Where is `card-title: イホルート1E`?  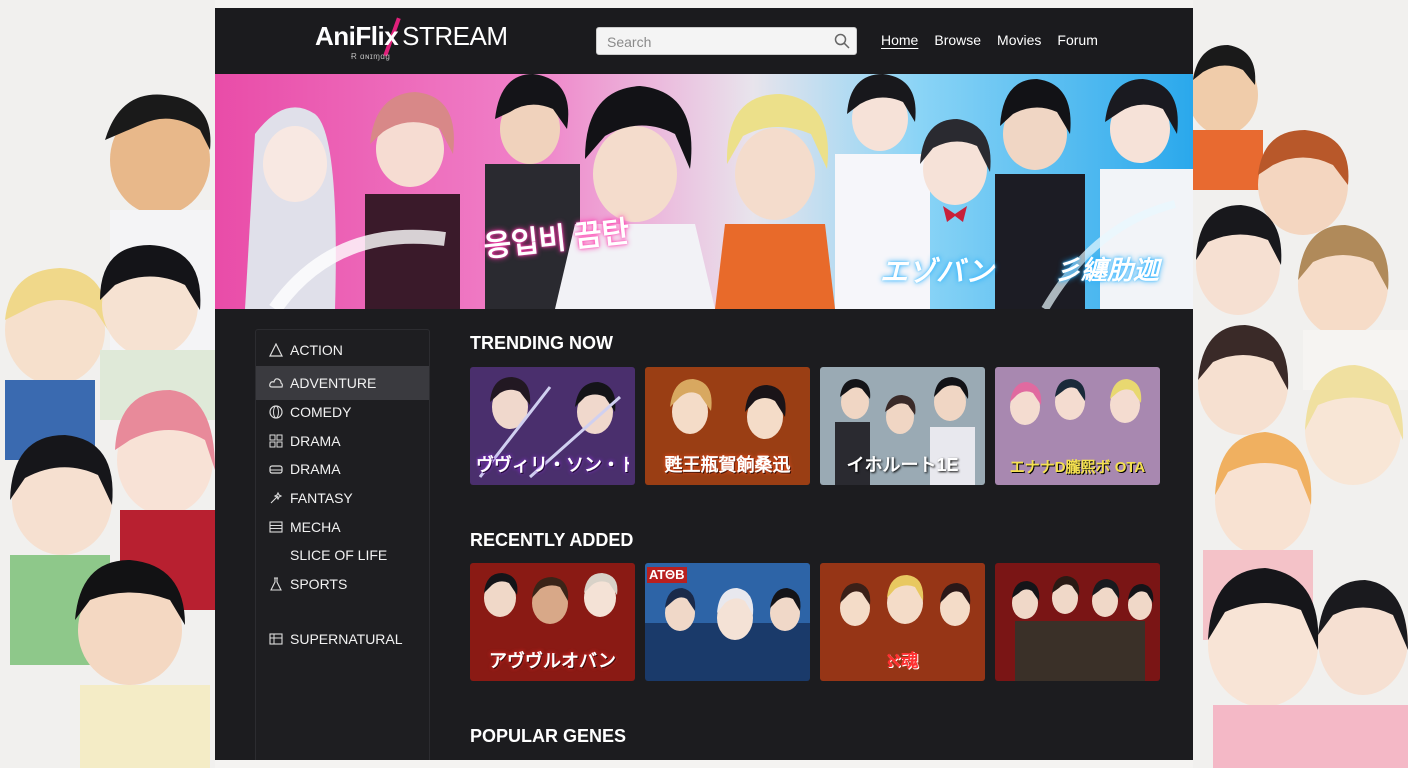 card-title: イホルート1E is located at coordinates (902, 465).